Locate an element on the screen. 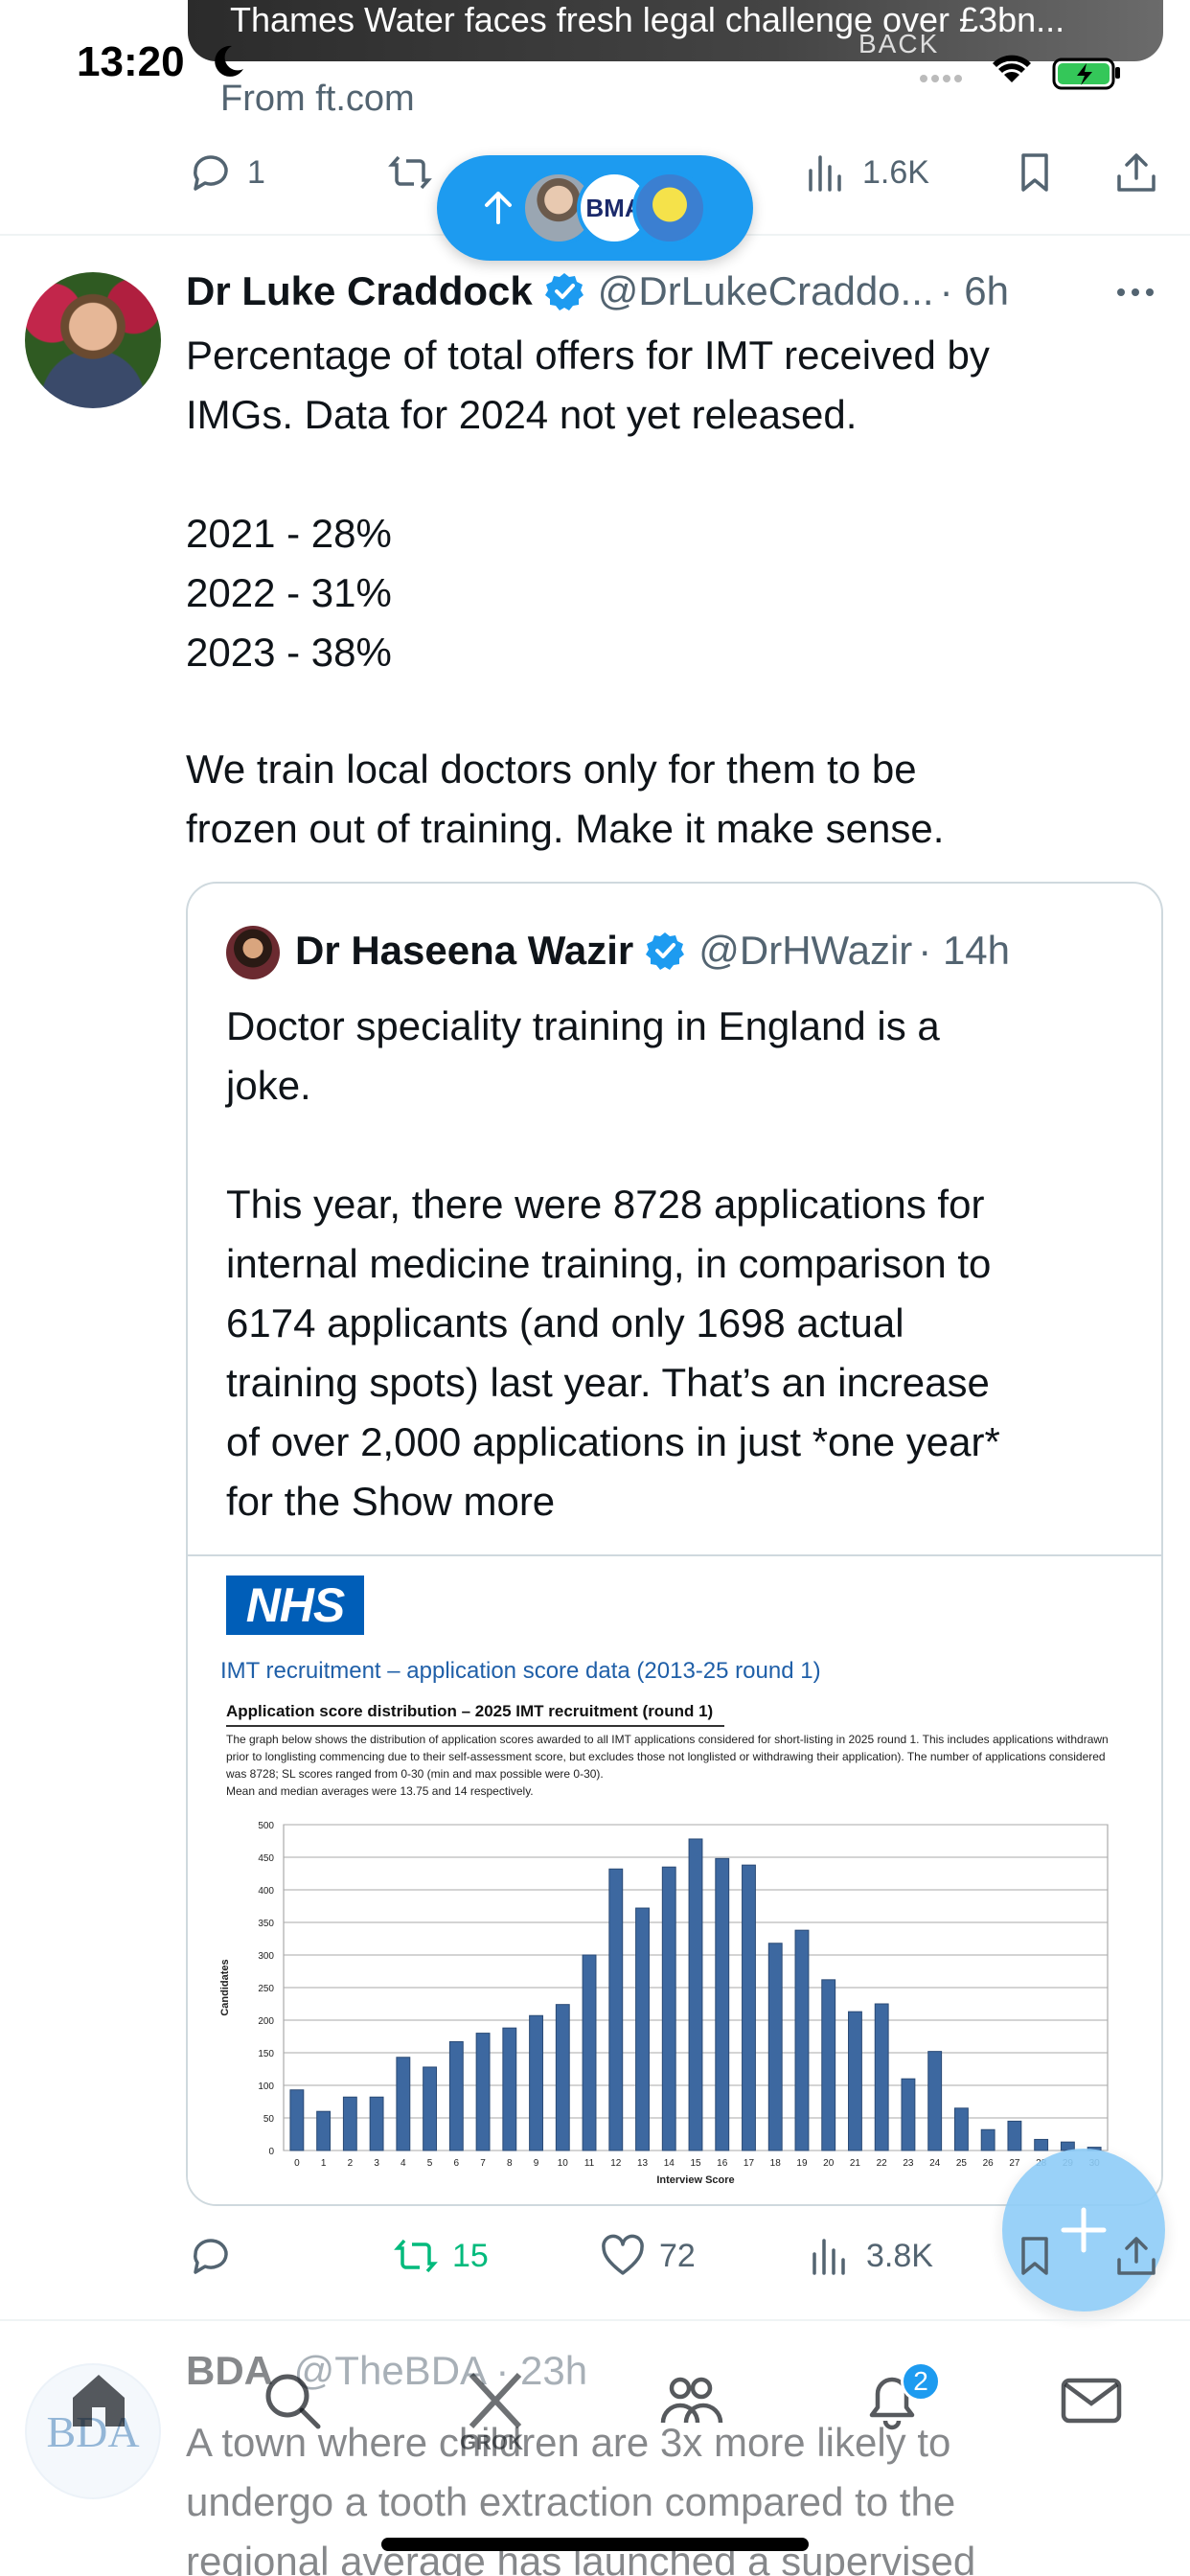 This screenshot has height=2576, width=1190. tweet-header: Dr Luke Craddock @DrLukeCraddo... · 6h is located at coordinates (598, 291).